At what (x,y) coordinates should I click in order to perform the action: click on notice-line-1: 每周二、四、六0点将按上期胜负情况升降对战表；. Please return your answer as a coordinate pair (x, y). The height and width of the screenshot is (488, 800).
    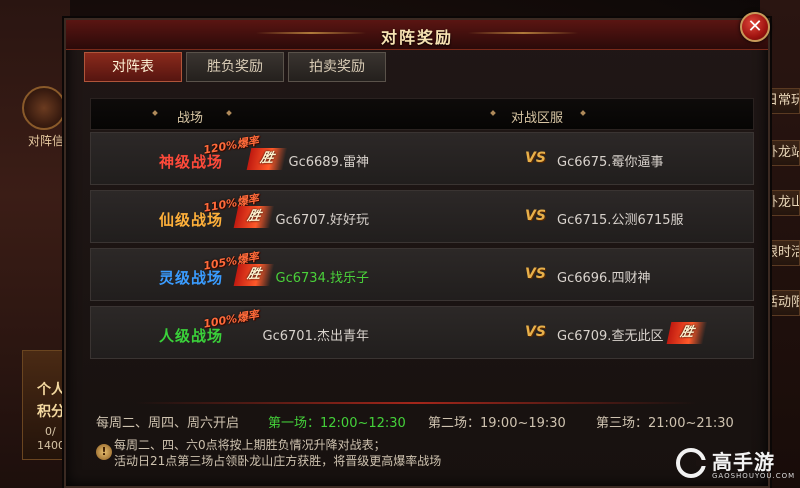
    Looking at the image, I should click on (250, 445).